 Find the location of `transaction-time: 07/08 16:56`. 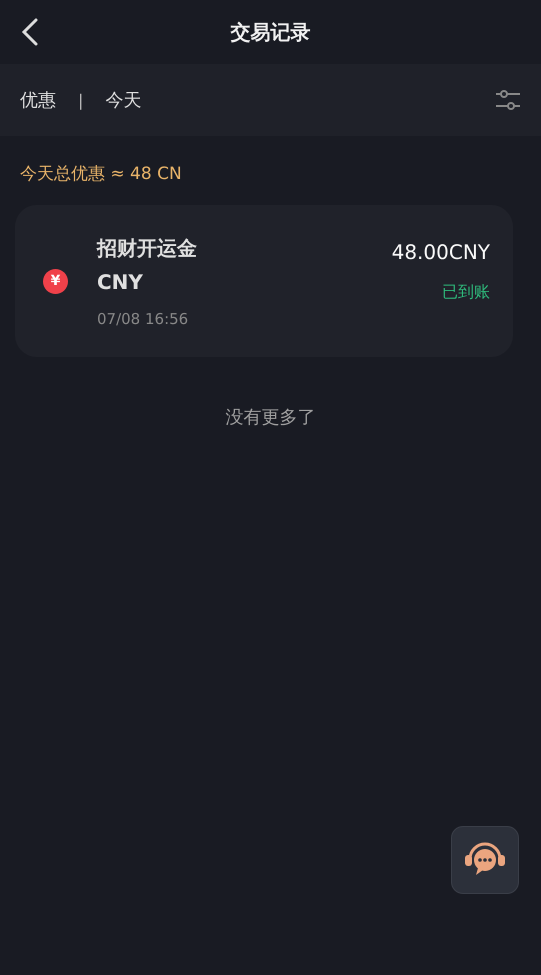

transaction-time: 07/08 16:56 is located at coordinates (143, 319).